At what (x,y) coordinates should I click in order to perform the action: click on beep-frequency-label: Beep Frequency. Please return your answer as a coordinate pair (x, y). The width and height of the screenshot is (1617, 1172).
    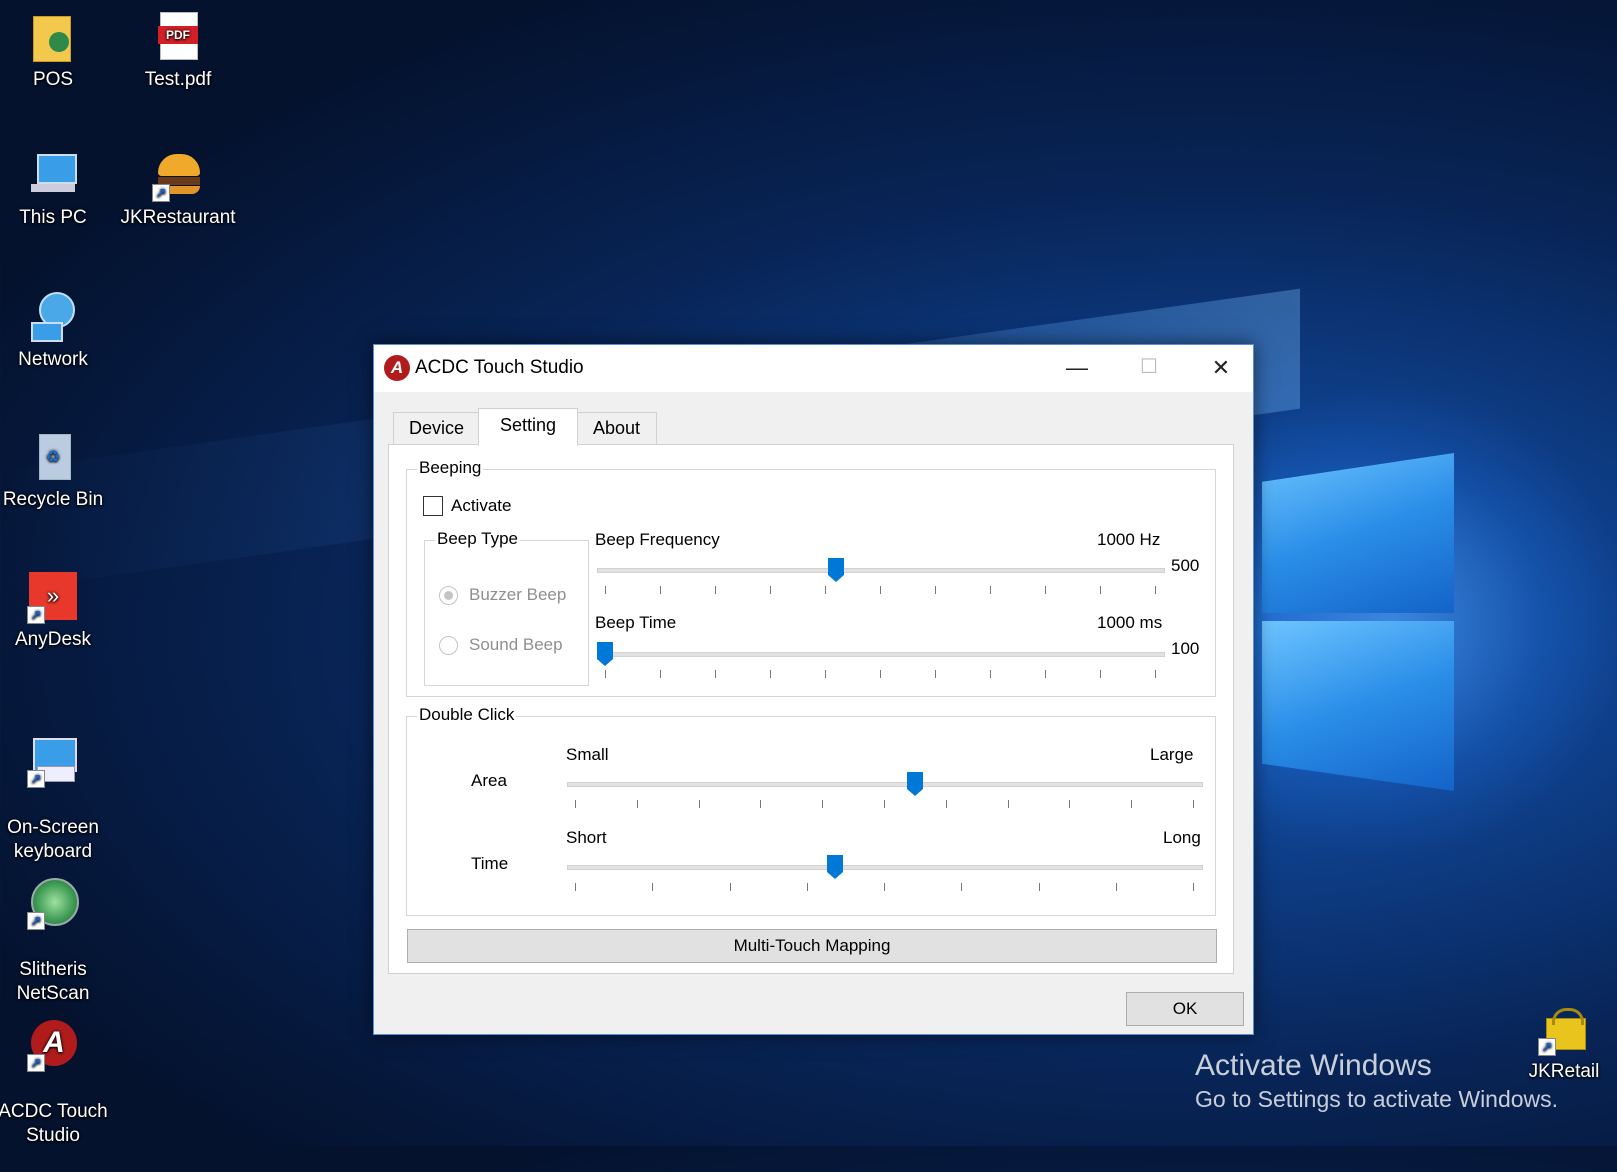
    Looking at the image, I should click on (657, 539).